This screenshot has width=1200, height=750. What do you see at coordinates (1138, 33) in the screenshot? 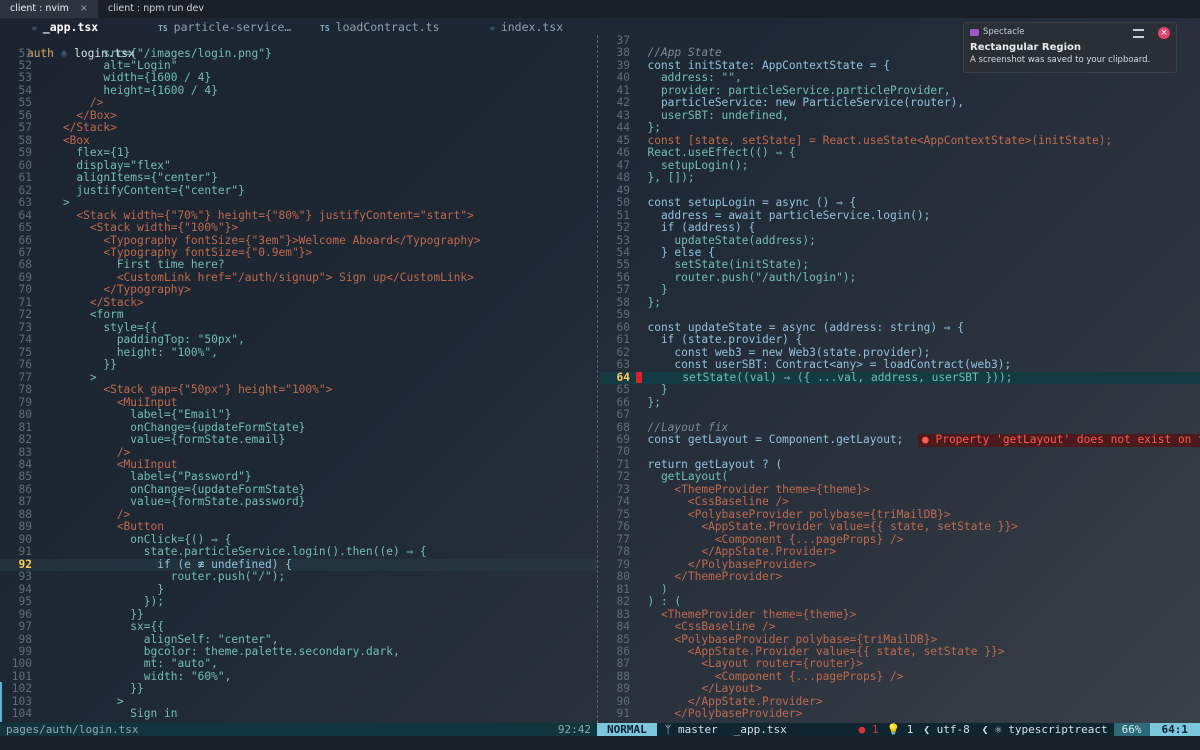
I see `settings-icon` at bounding box center [1138, 33].